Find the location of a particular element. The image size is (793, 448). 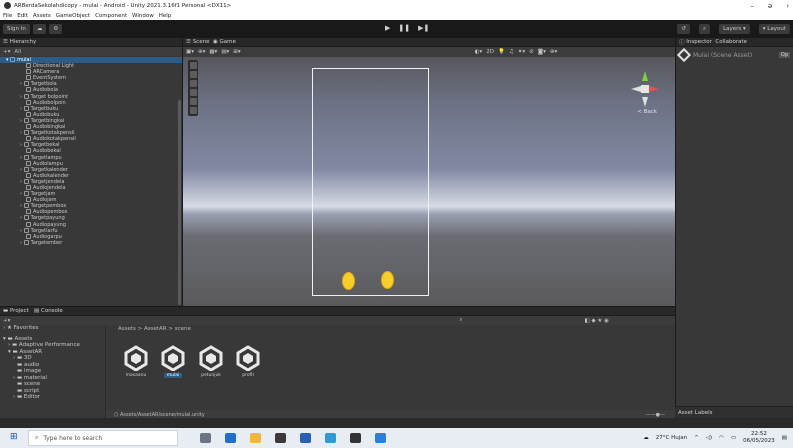

tab-game: ◉ Game is located at coordinates (224, 42).